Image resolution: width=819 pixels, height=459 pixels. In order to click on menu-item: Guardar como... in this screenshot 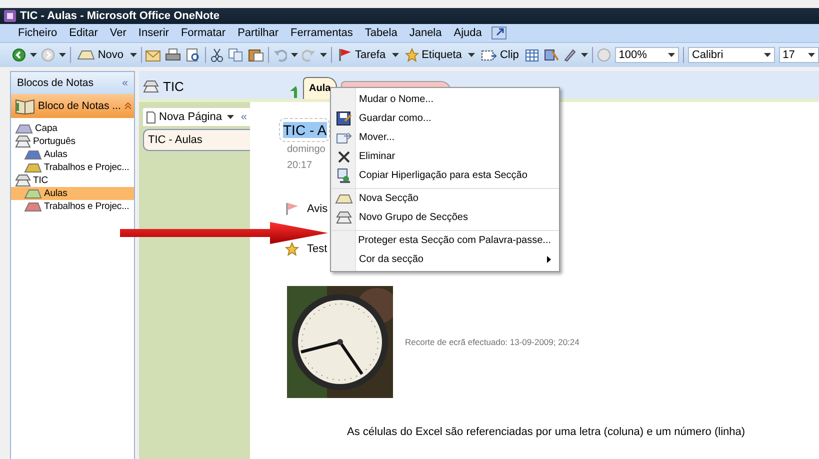, I will do `click(445, 118)`.